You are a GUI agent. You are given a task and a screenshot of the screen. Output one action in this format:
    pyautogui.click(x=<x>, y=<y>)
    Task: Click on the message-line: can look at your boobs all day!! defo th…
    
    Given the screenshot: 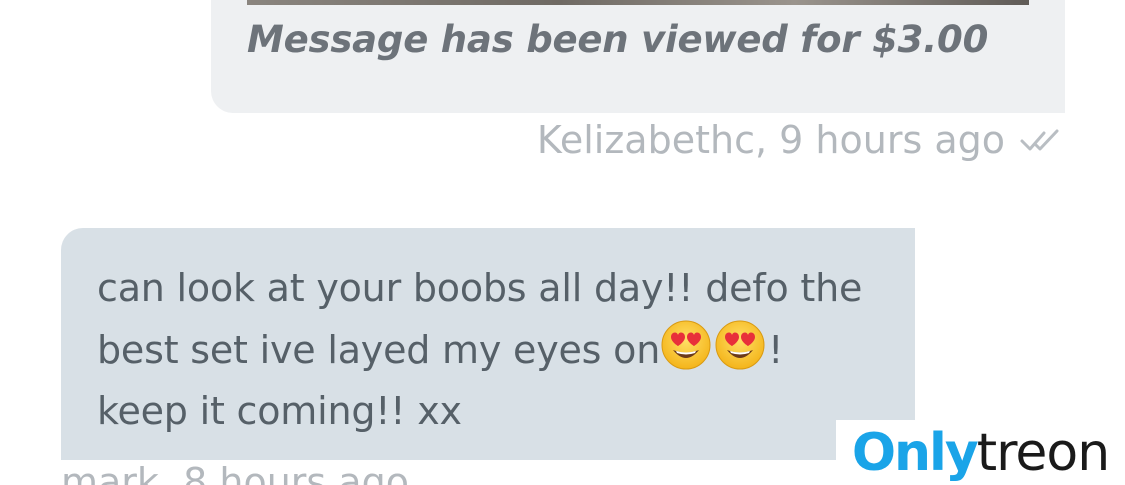 What is the action you would take?
    pyautogui.click(x=480, y=288)
    